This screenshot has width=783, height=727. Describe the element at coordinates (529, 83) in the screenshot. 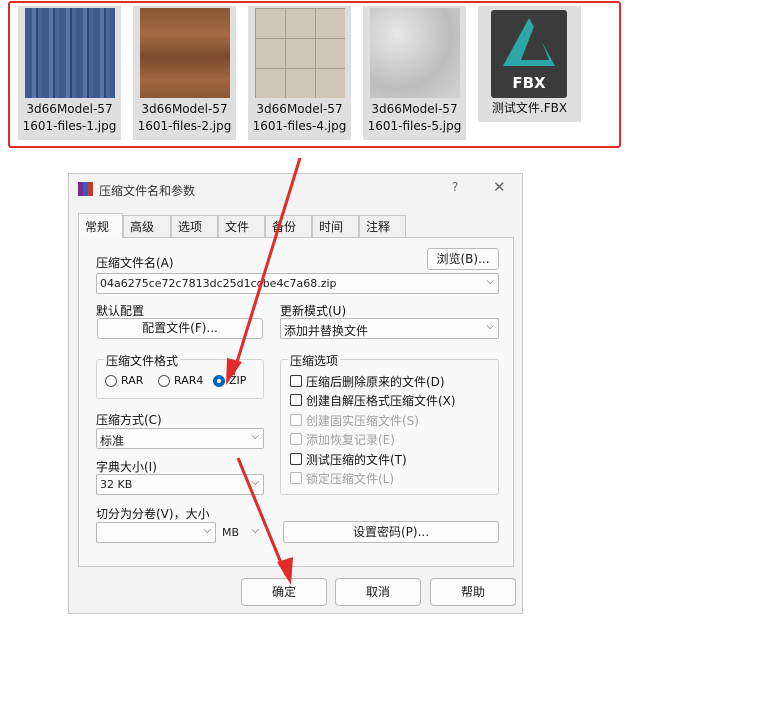

I see `fbx-badge-text: FBX` at that location.